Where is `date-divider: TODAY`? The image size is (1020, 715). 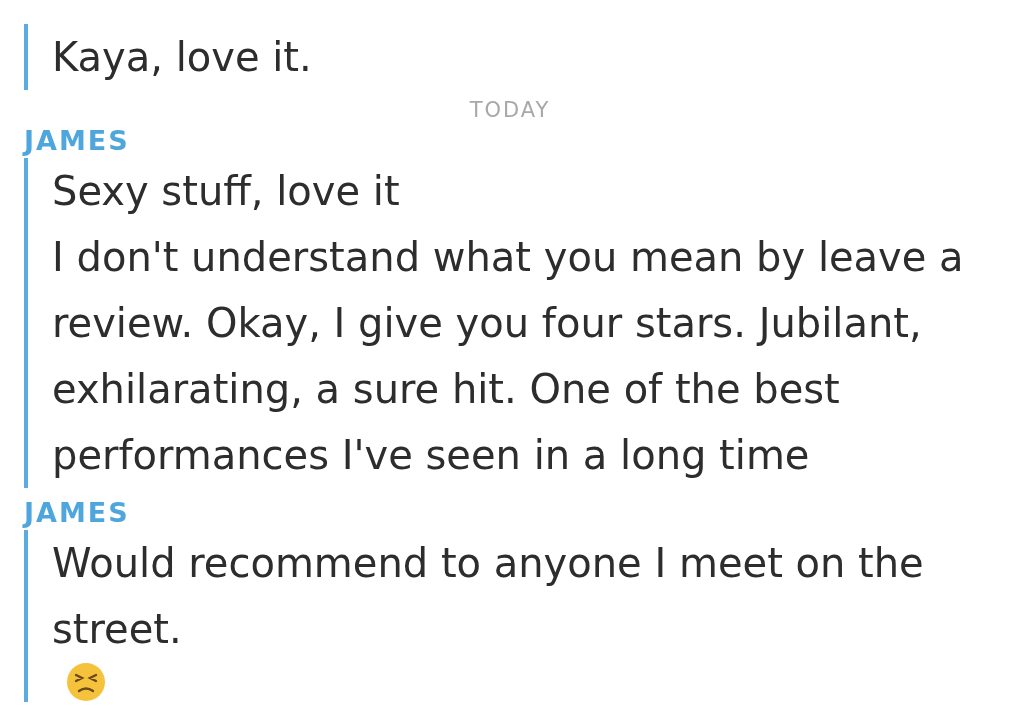
date-divider: TODAY is located at coordinates (510, 110).